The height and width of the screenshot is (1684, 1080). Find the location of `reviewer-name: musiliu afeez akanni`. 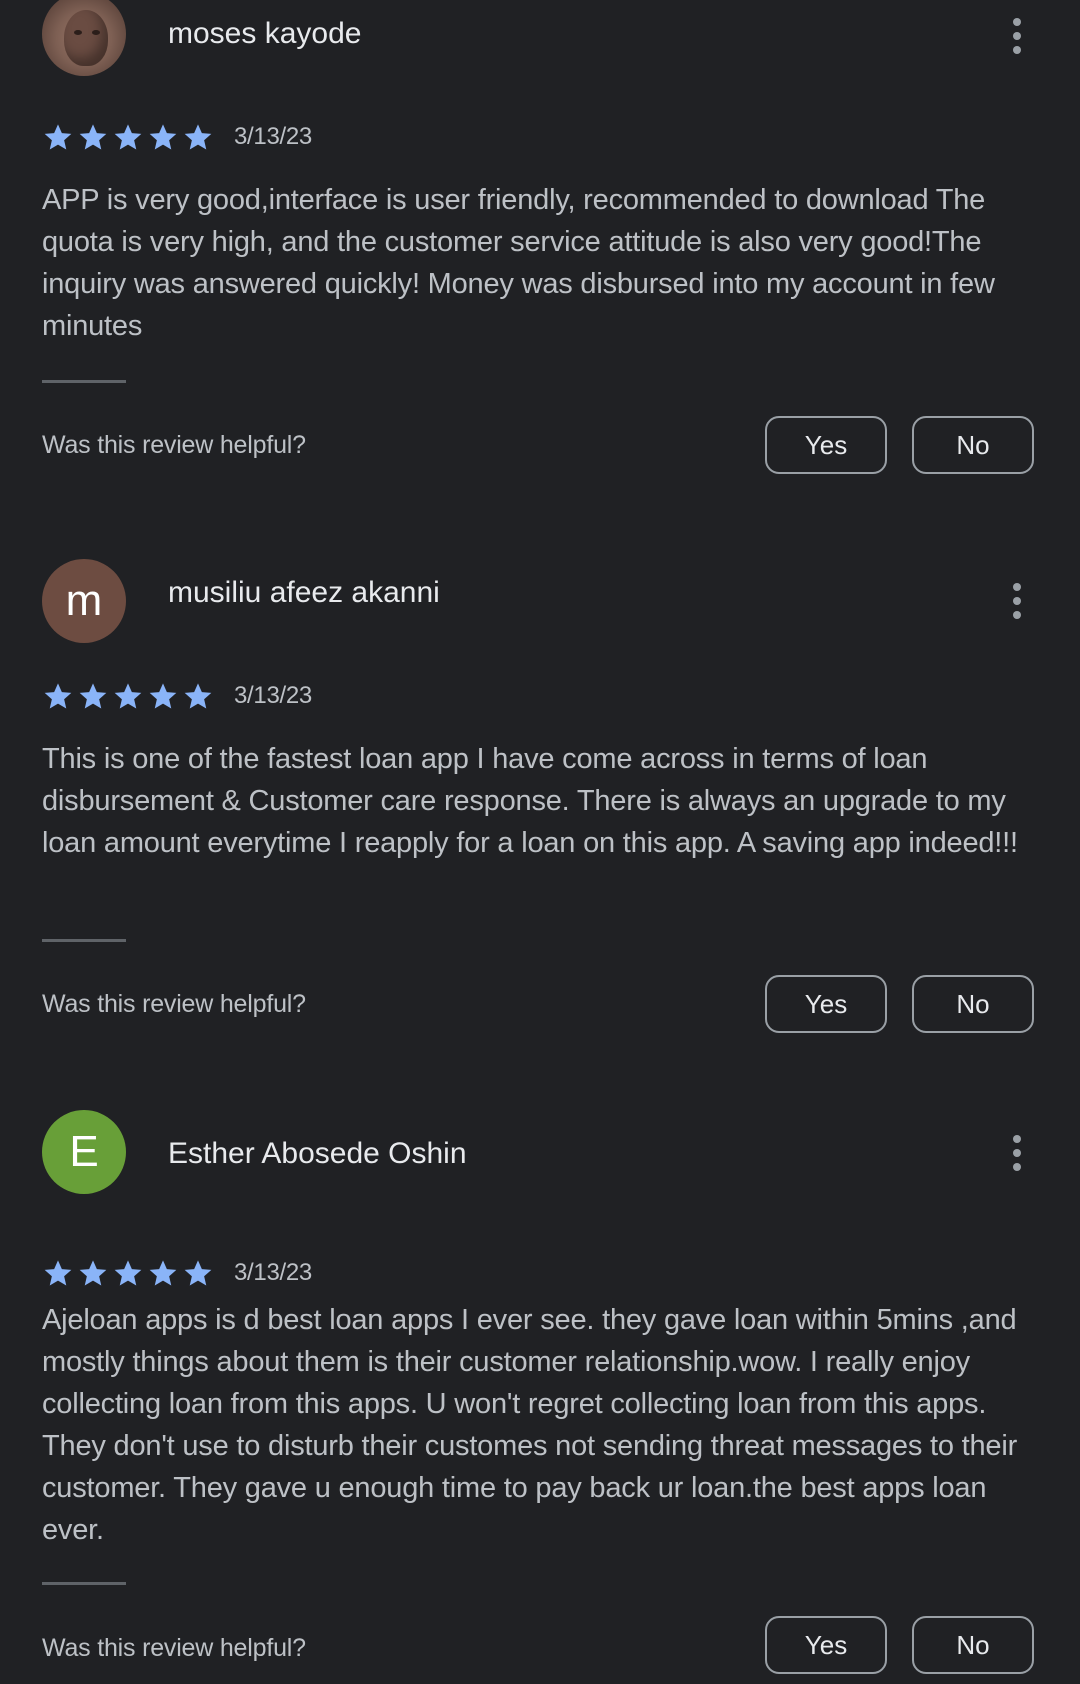

reviewer-name: musiliu afeez akanni is located at coordinates (304, 592).